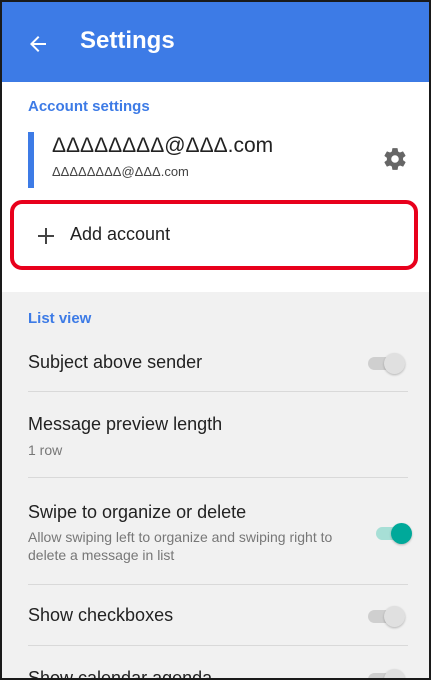 This screenshot has height=680, width=431. What do you see at coordinates (392, 533) in the screenshot?
I see `toggle-swipe-to-organize` at bounding box center [392, 533].